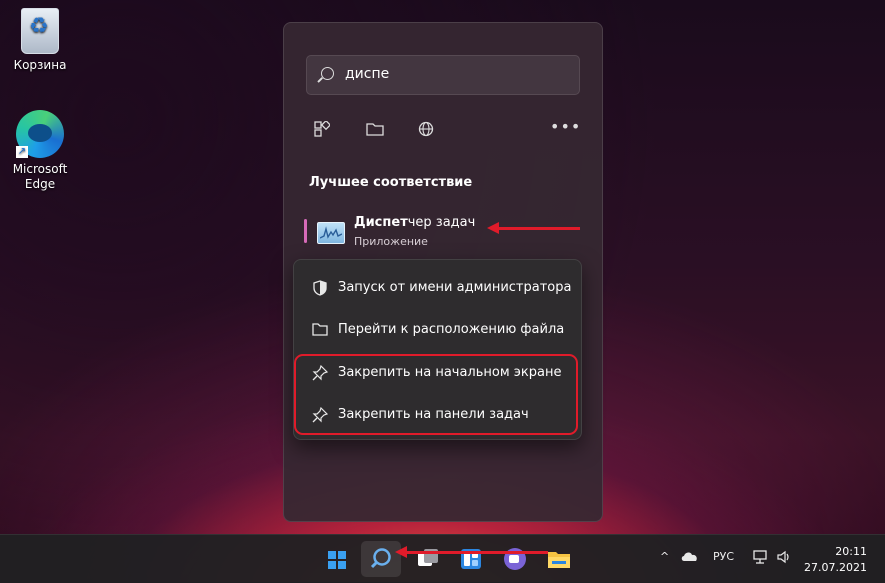 Image resolution: width=885 pixels, height=583 pixels. Describe the element at coordinates (851, 551) in the screenshot. I see `clock-time: 20:11` at that location.